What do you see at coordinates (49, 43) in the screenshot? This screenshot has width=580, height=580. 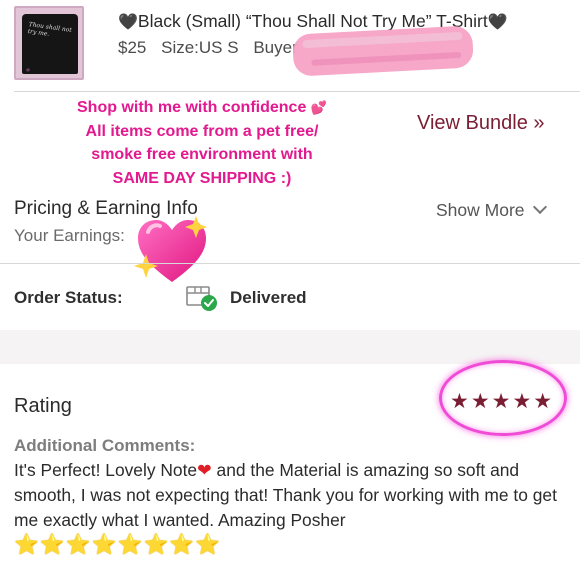 I see `product-thumbnail: Thou shall not try me. @` at bounding box center [49, 43].